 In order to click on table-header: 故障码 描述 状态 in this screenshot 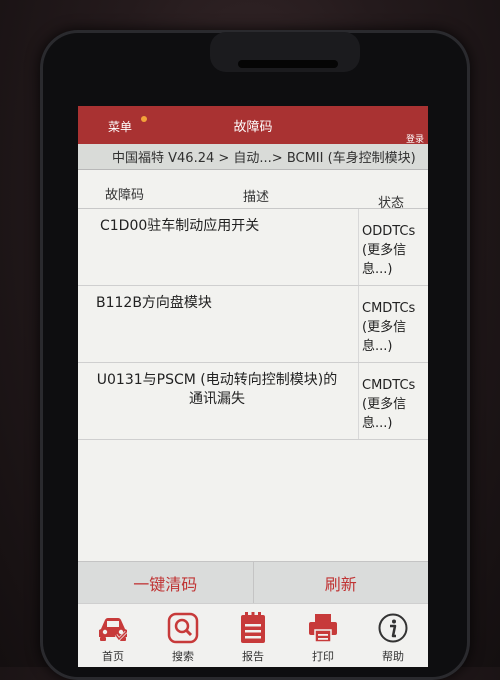, I will do `click(253, 190)`.